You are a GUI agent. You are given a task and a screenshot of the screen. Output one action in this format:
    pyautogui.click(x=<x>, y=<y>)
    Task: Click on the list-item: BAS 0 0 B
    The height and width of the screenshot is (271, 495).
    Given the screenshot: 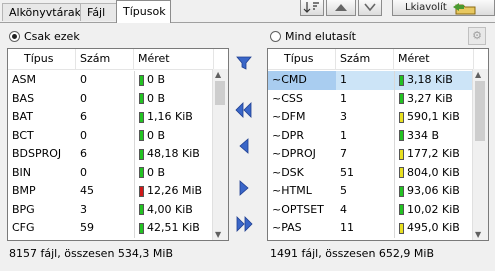 What is the action you would take?
    pyautogui.click(x=111, y=98)
    